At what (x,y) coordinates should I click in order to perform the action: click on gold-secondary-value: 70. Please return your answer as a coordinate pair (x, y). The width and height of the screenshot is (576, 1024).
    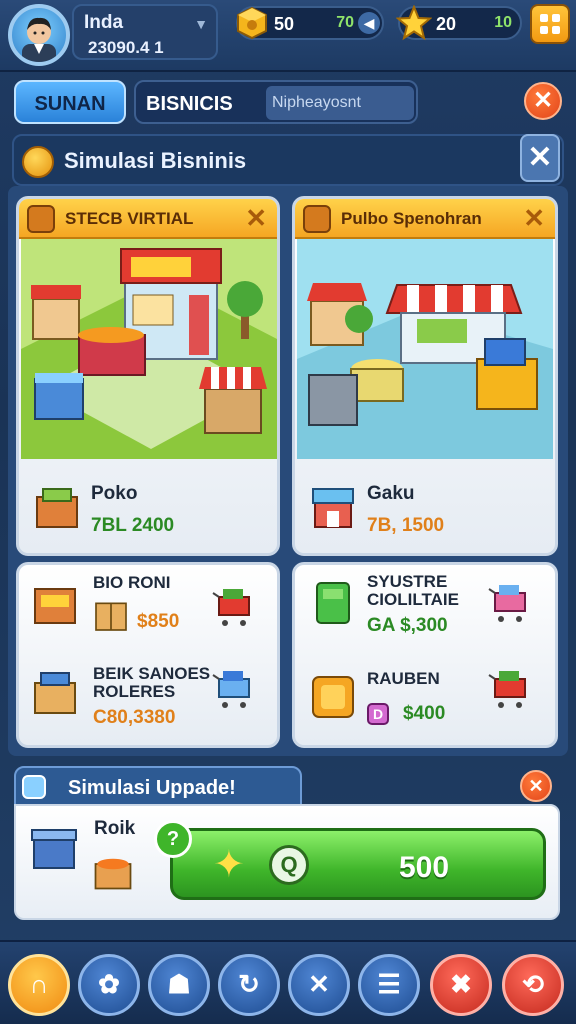
    Looking at the image, I should click on (345, 22).